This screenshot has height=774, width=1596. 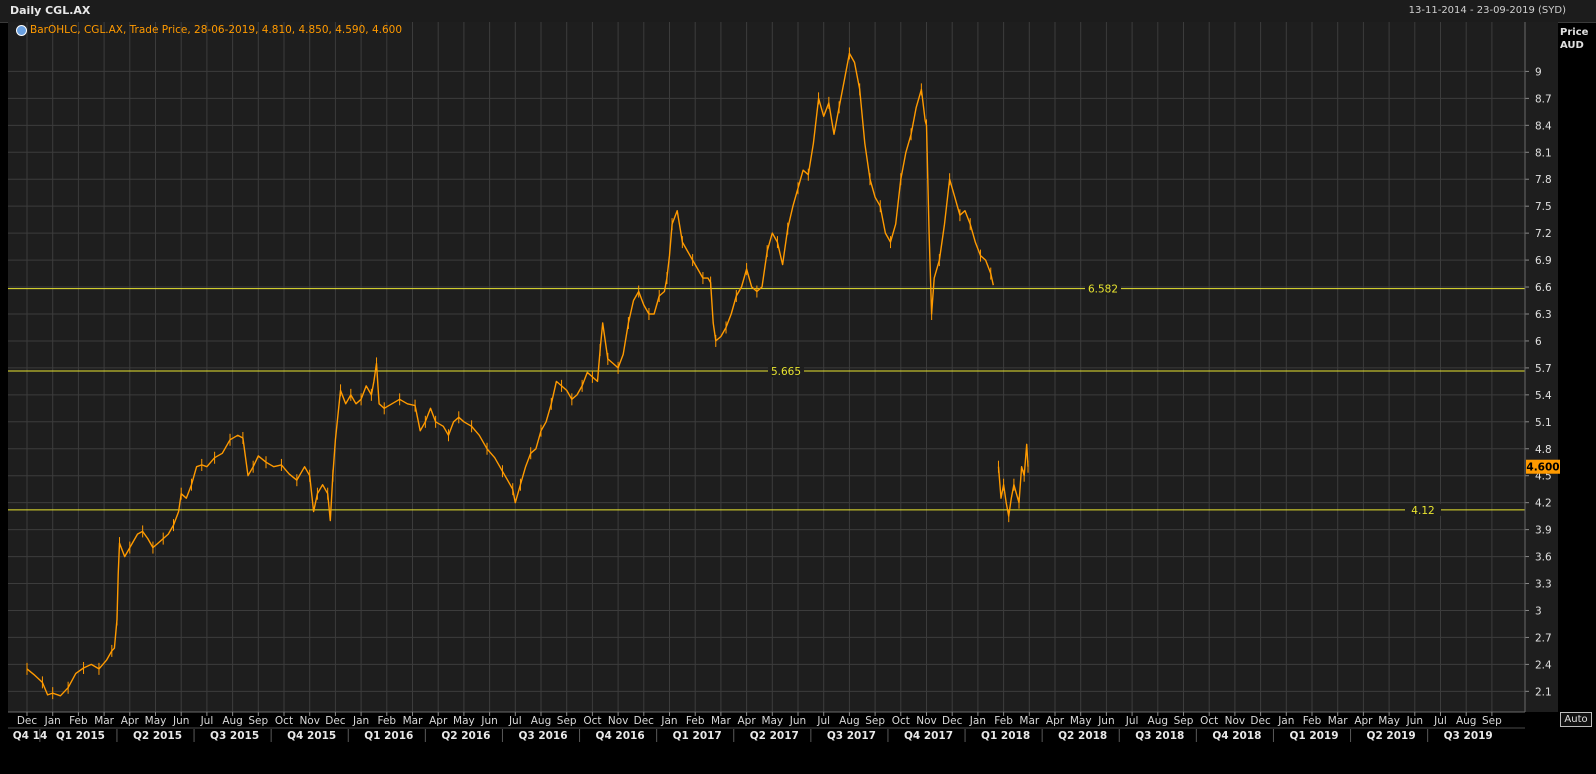 What do you see at coordinates (1543, 261) in the screenshot?
I see `y-tick-label: 6.9` at bounding box center [1543, 261].